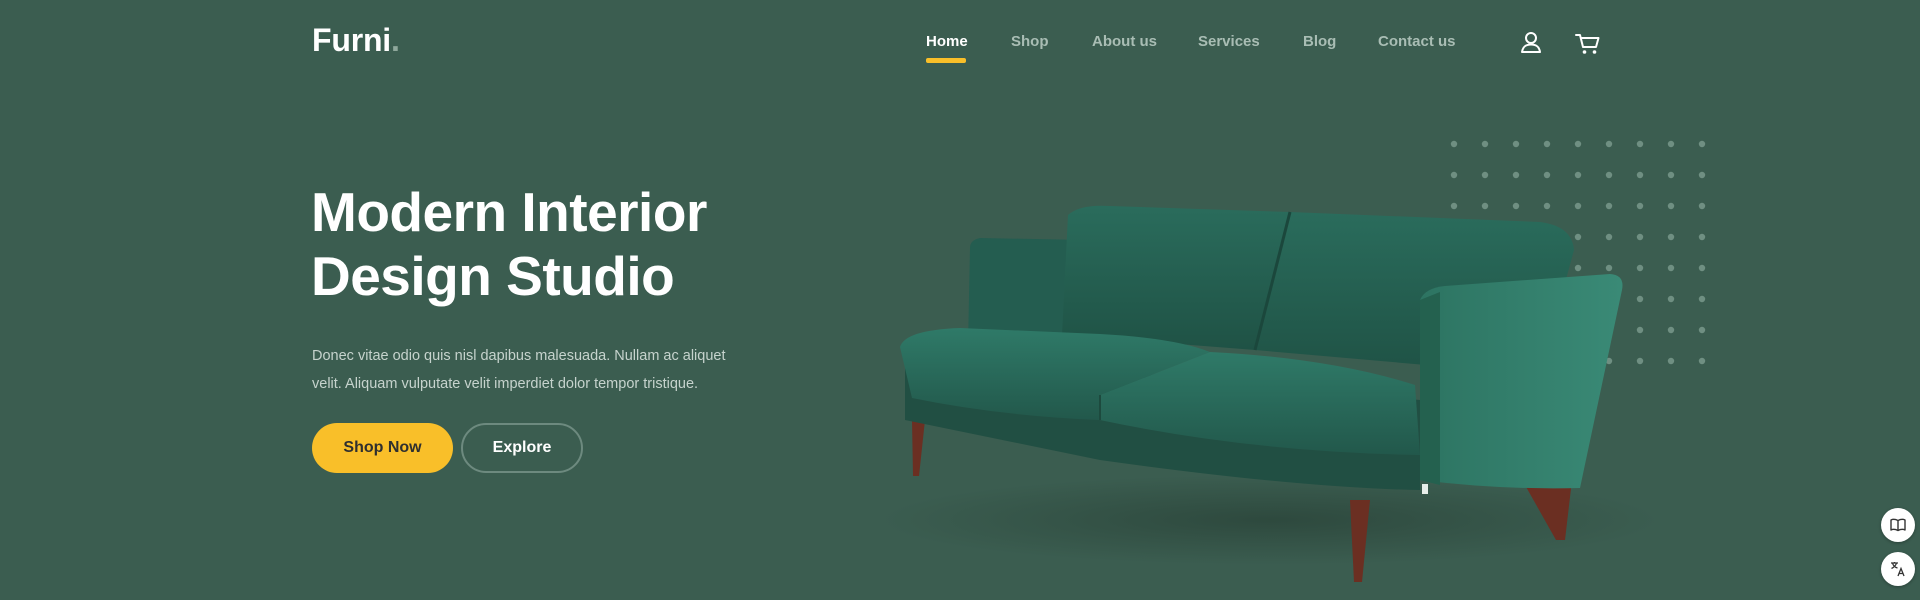 Image resolution: width=1920 pixels, height=600 pixels. What do you see at coordinates (1898, 525) in the screenshot?
I see `book-icon` at bounding box center [1898, 525].